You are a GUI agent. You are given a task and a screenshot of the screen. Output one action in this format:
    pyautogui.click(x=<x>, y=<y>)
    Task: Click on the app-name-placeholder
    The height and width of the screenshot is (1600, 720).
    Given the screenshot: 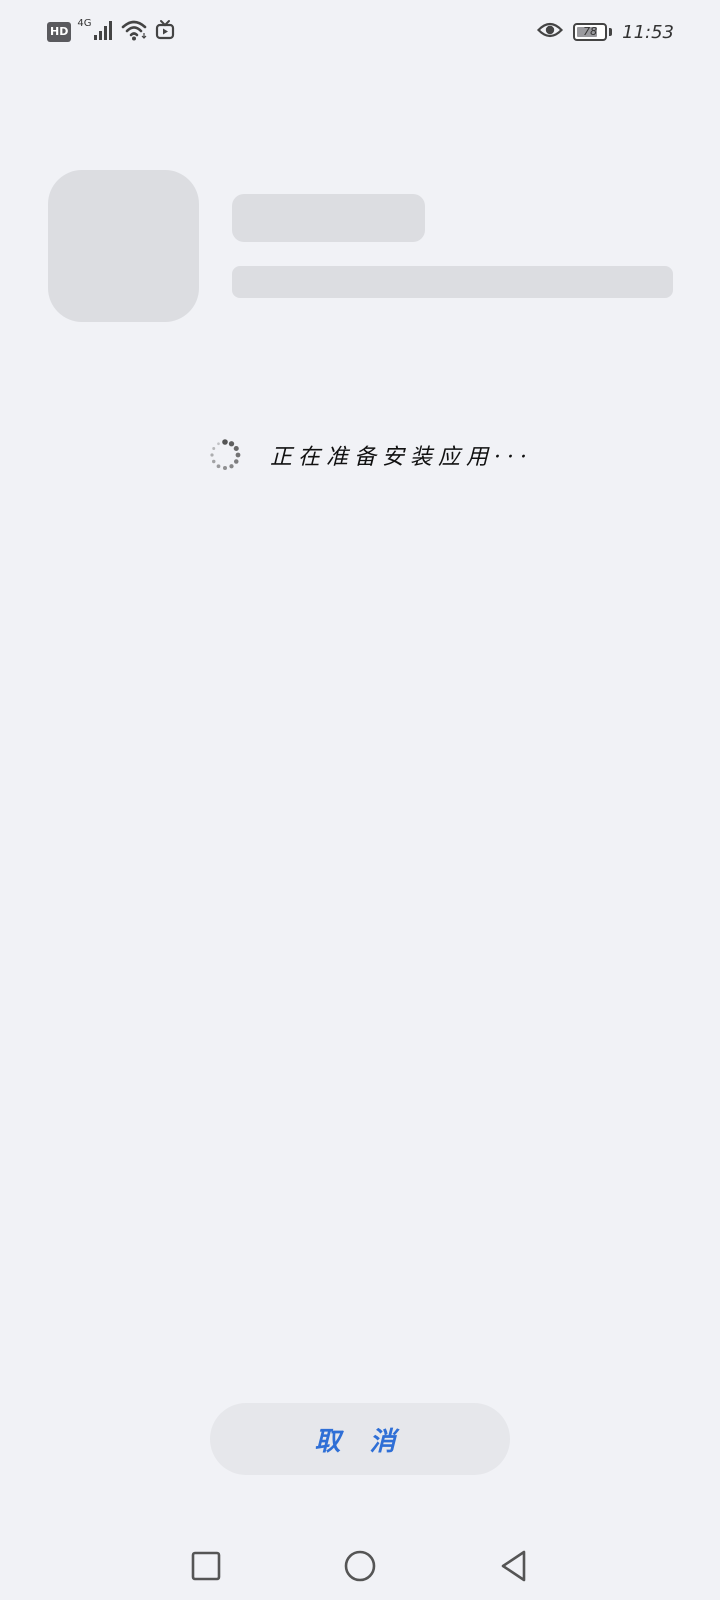 What is the action you would take?
    pyautogui.click(x=328, y=218)
    